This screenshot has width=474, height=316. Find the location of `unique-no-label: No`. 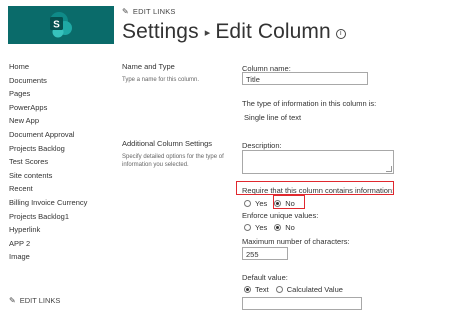

unique-no-label: No is located at coordinates (290, 227).